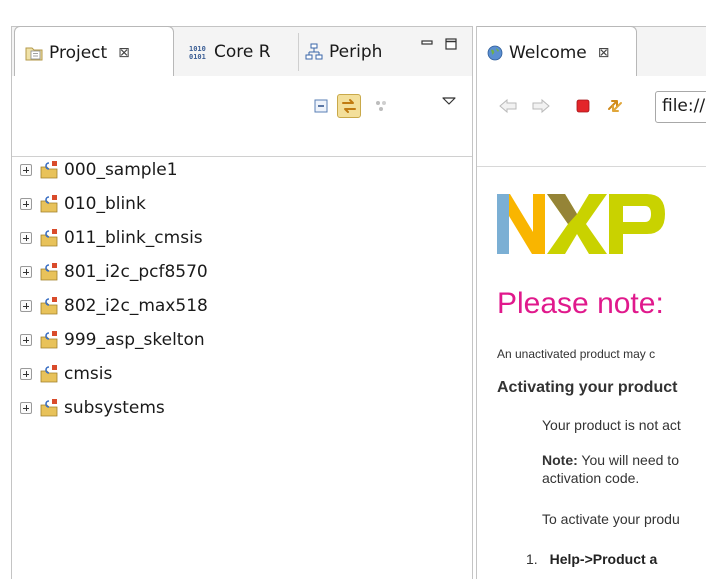 This screenshot has height=579, width=706. I want to click on tree-item: 010_blink, so click(83, 204).